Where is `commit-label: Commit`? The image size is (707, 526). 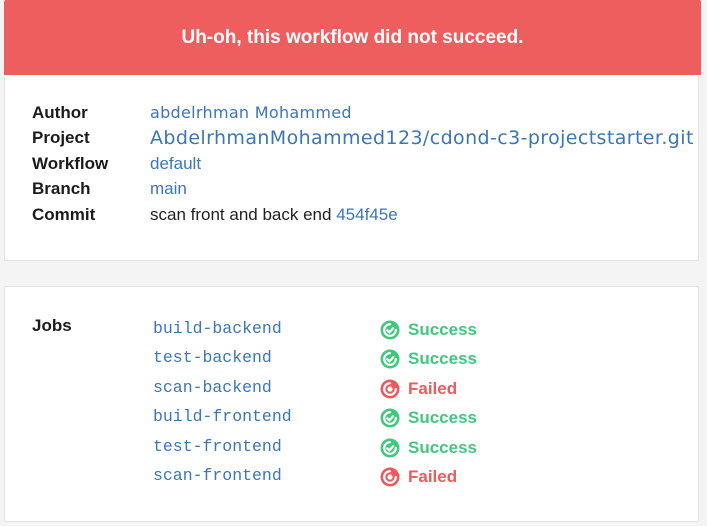 commit-label: Commit is located at coordinates (64, 214).